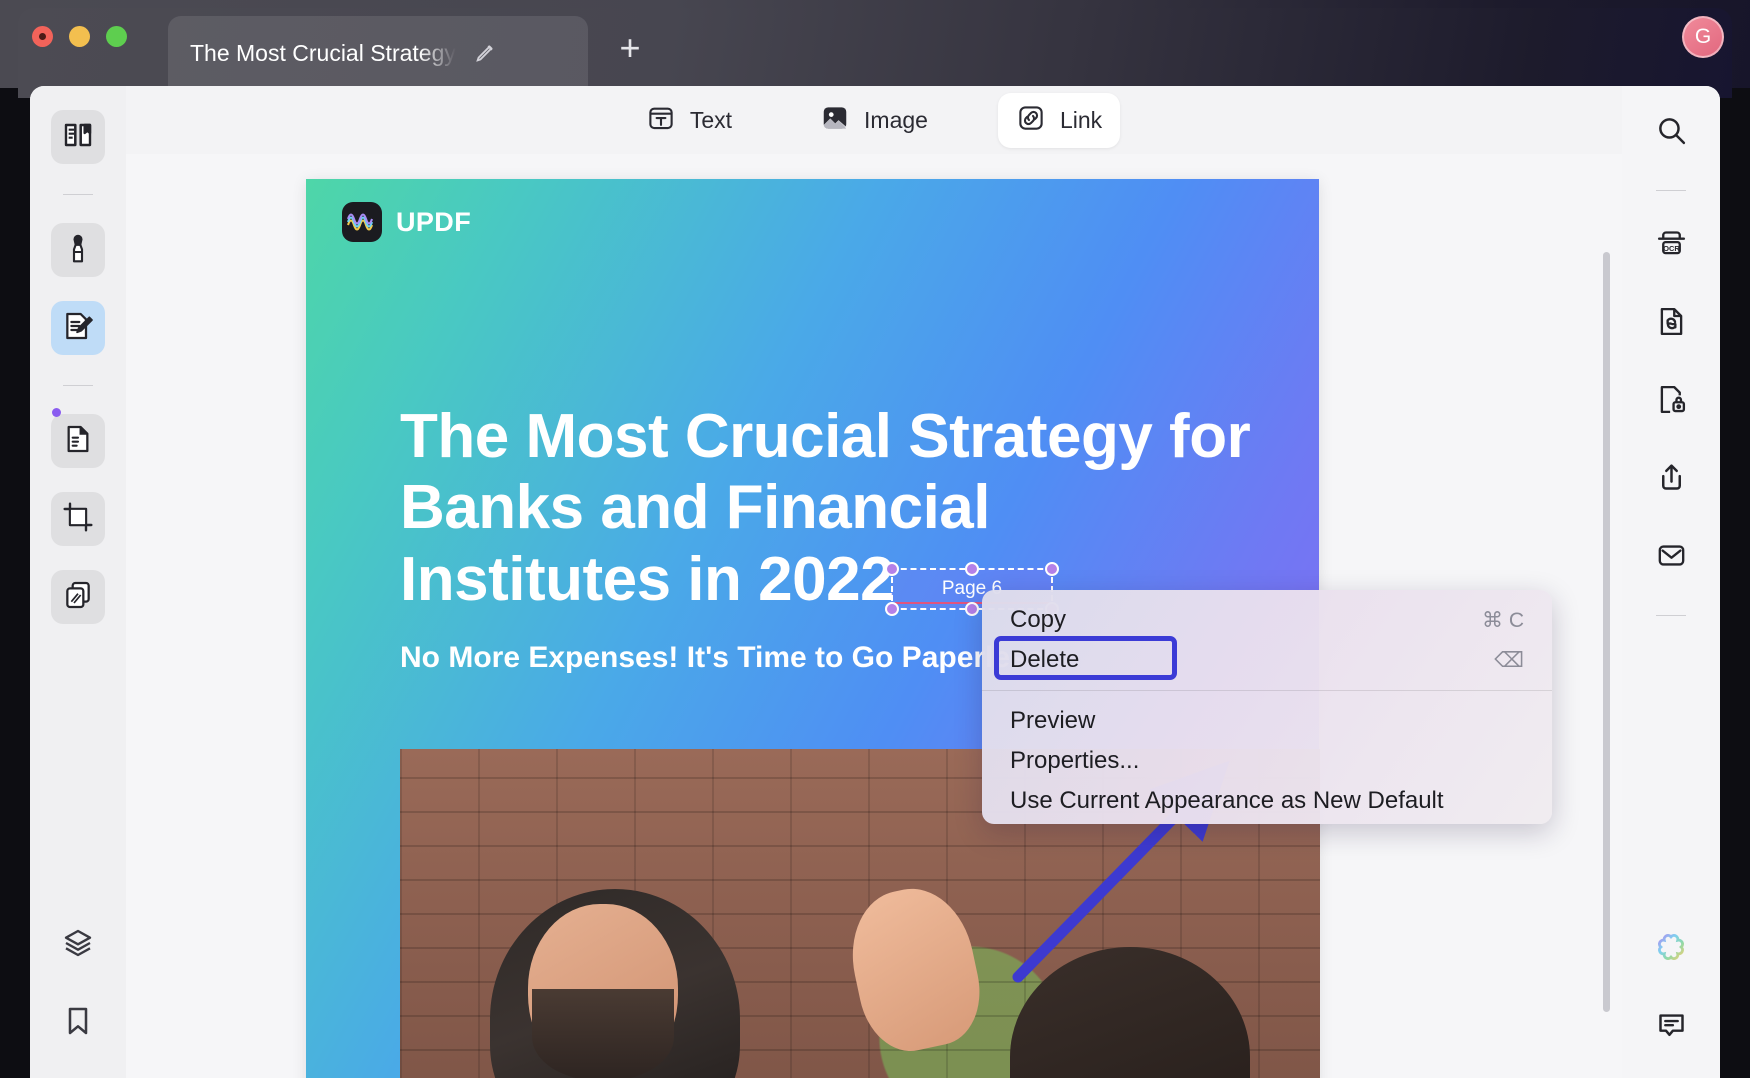 The height and width of the screenshot is (1078, 1750). I want to click on sidebar-item-share, so click(1671, 480).